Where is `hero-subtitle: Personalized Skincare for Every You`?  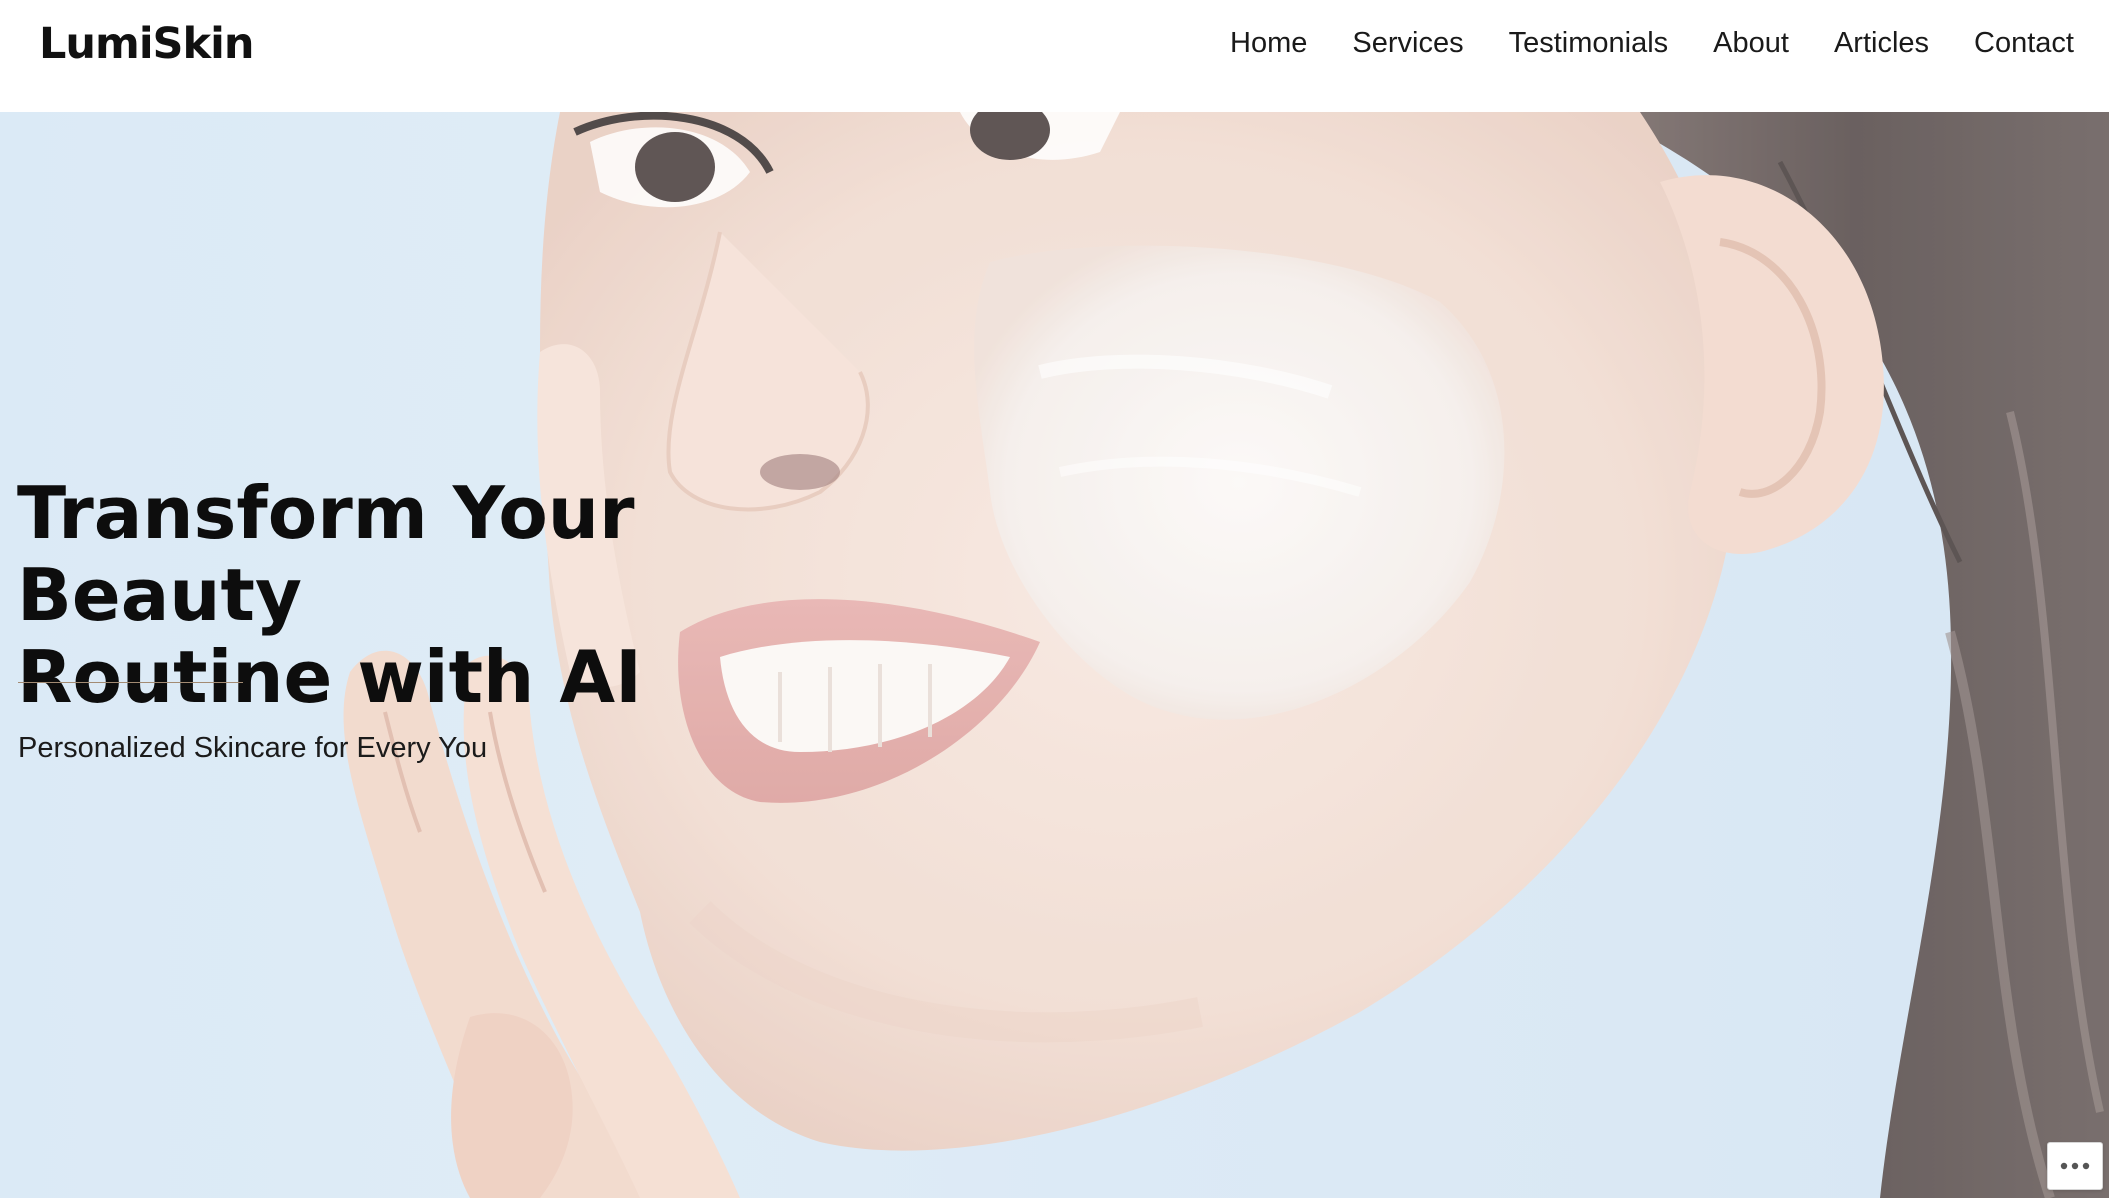 hero-subtitle: Personalized Skincare for Every You is located at coordinates (253, 748).